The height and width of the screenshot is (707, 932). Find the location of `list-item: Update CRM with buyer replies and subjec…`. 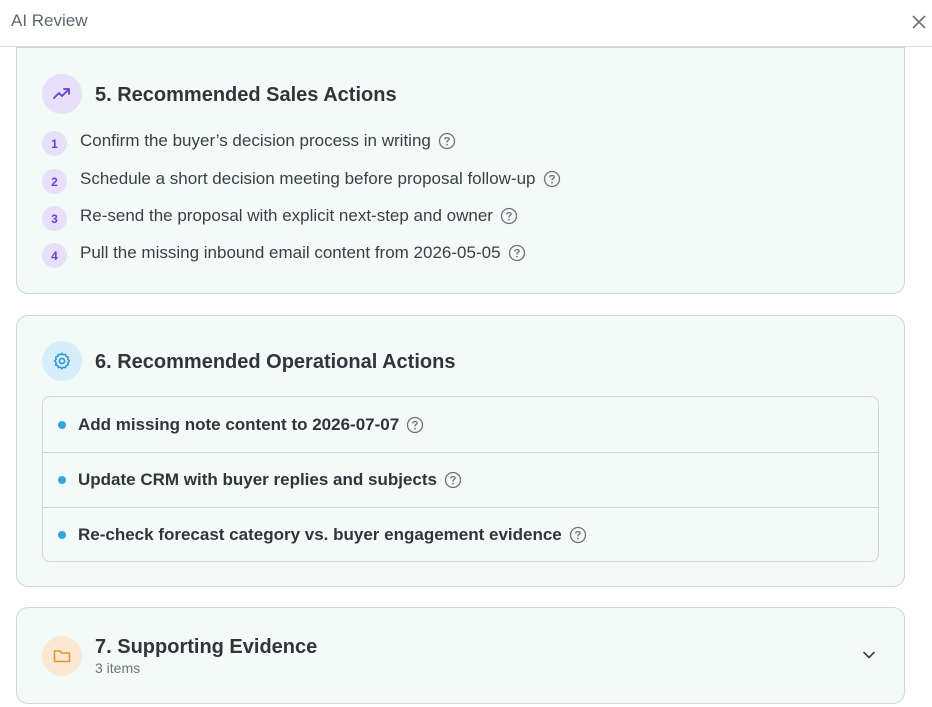

list-item: Update CRM with buyer replies and subjec… is located at coordinates (460, 479).